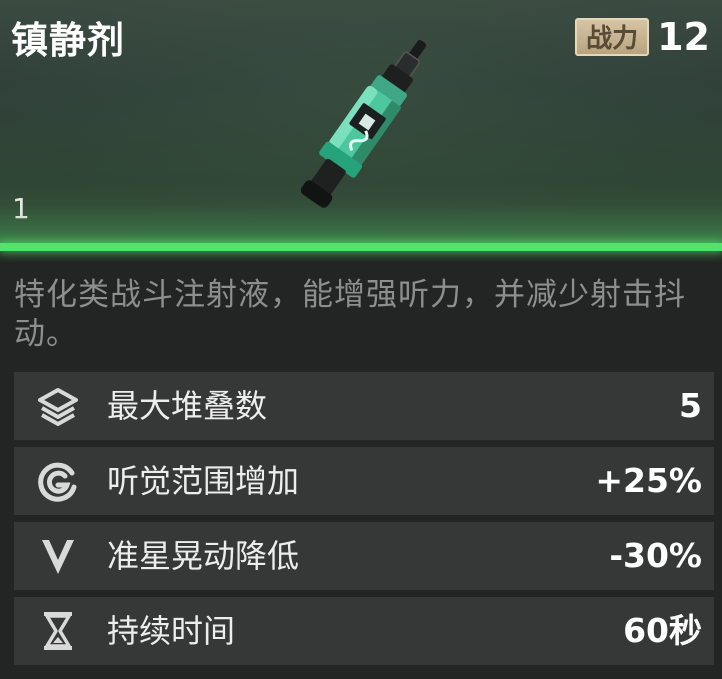  Describe the element at coordinates (648, 480) in the screenshot. I see `stat-value: +25%` at that location.